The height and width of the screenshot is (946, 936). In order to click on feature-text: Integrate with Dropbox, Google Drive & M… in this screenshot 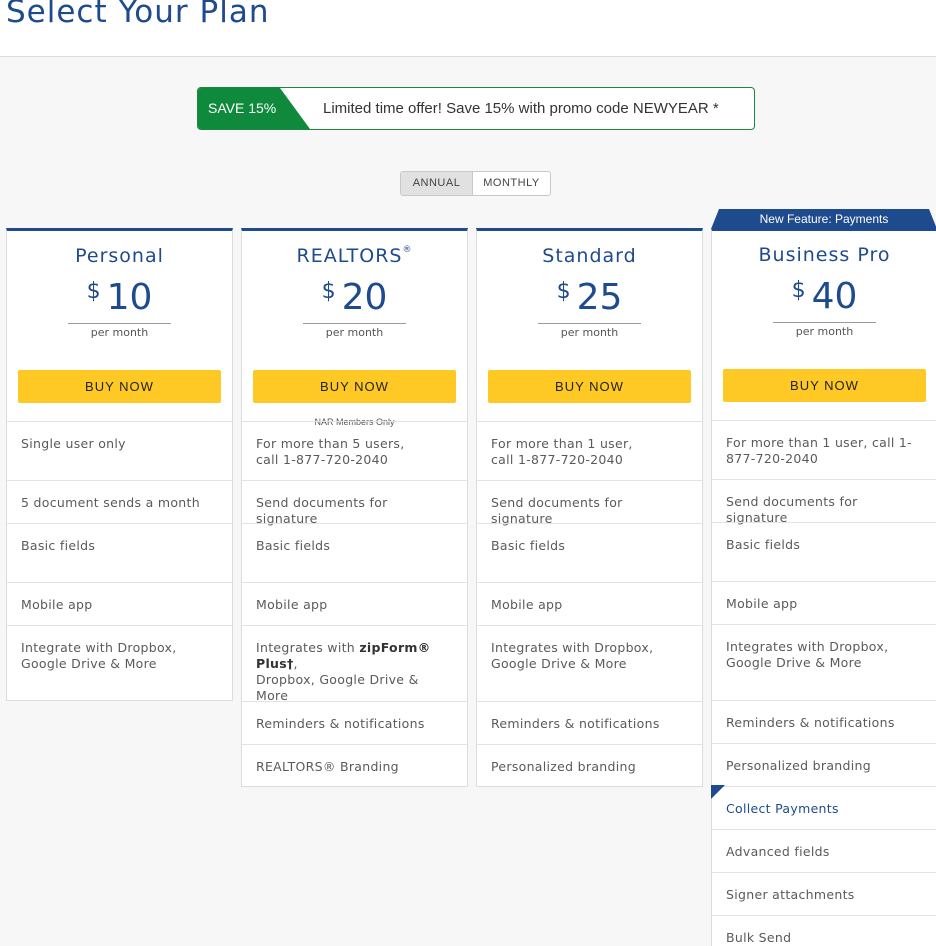, I will do `click(99, 655)`.